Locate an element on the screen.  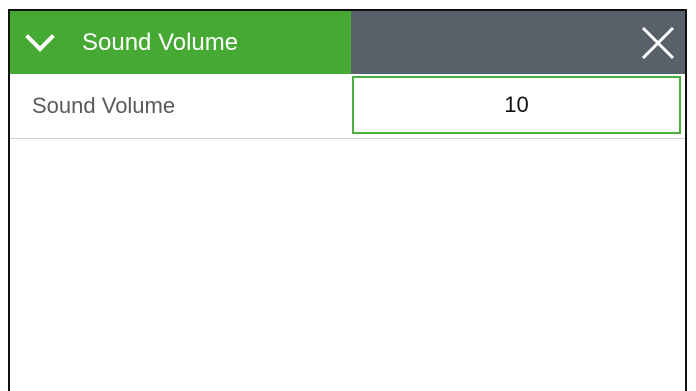
sound-volume-input: 10 is located at coordinates (516, 105).